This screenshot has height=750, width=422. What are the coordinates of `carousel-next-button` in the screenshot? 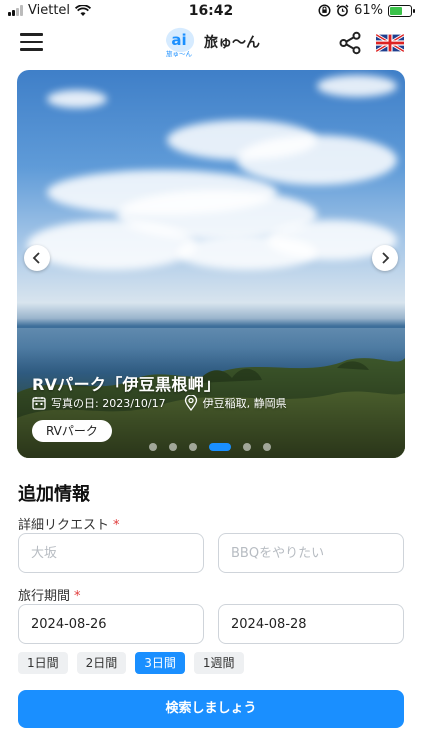 It's located at (385, 258).